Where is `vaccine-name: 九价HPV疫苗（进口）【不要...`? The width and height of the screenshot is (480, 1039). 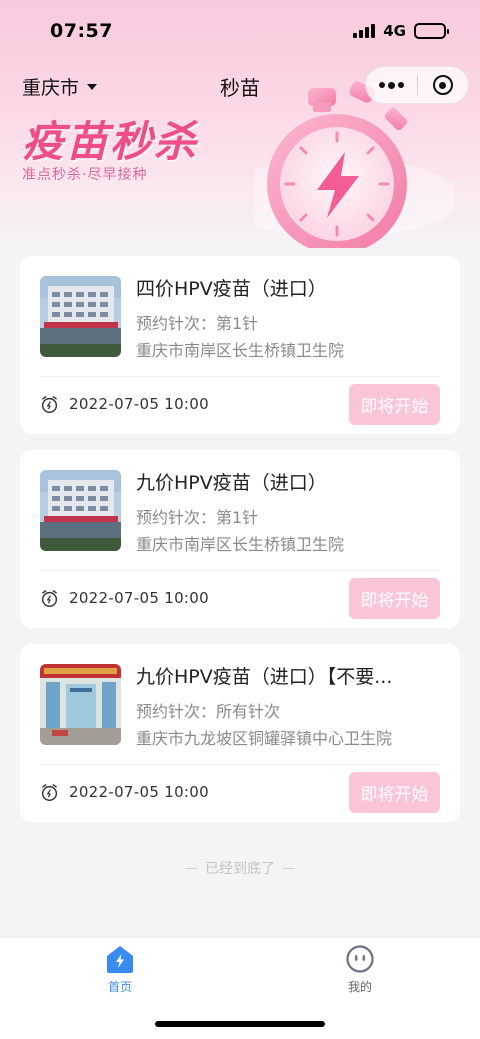 vaccine-name: 九价HPV疫苗（进口）【不要... is located at coordinates (264, 677).